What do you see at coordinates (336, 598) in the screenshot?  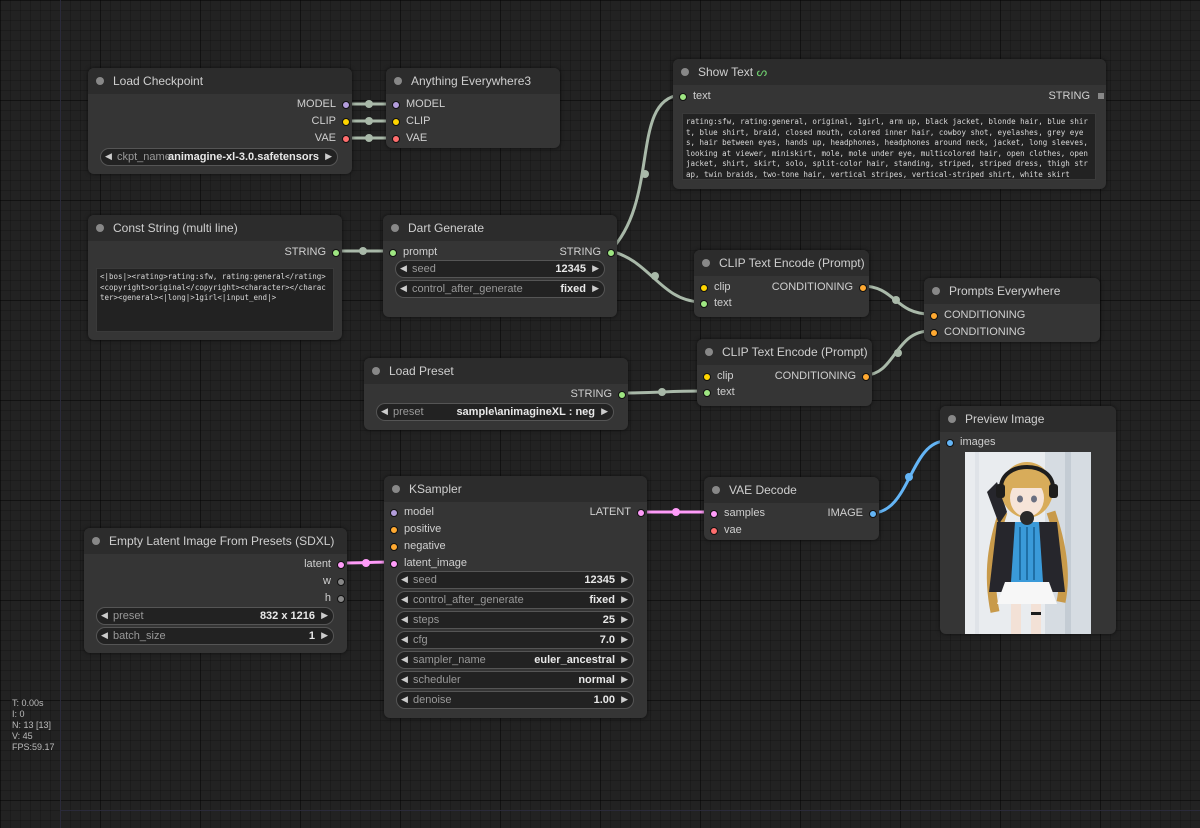 I see `output-h: h` at bounding box center [336, 598].